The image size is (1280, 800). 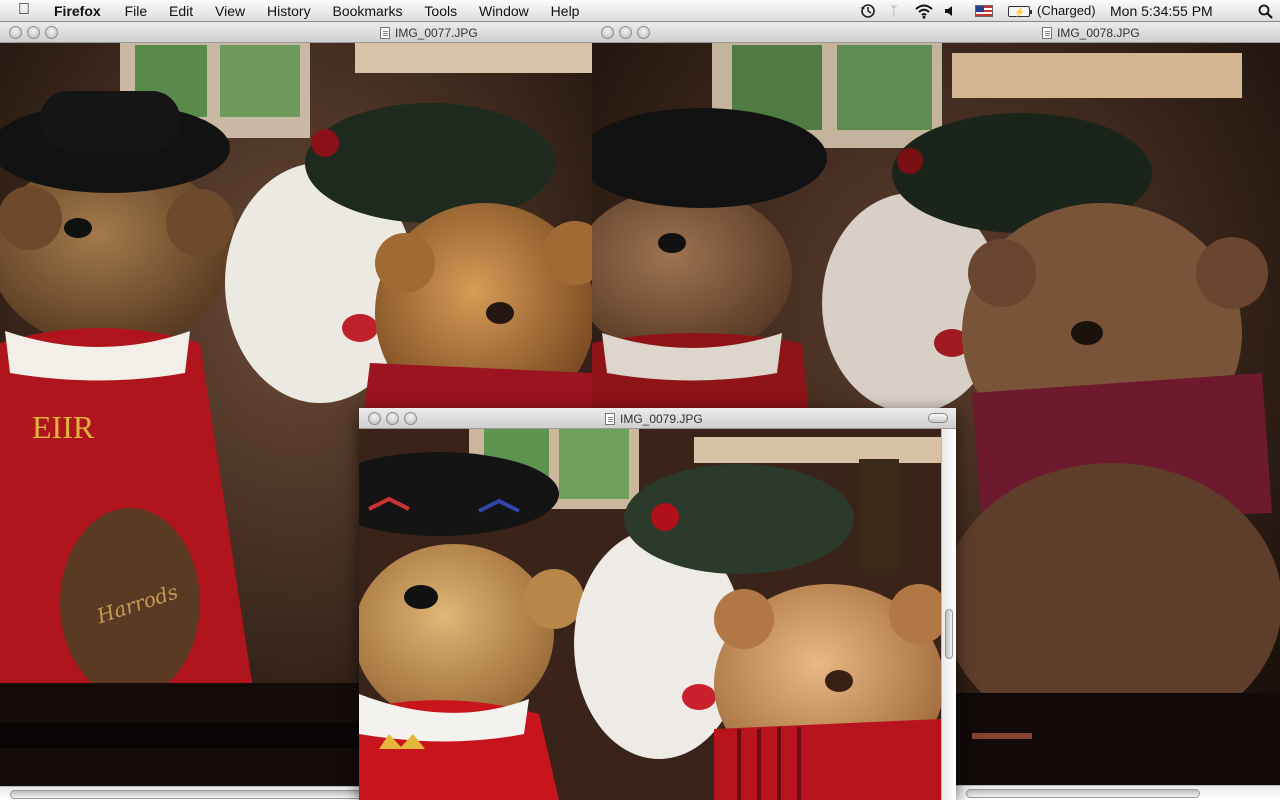 What do you see at coordinates (1066, 10) in the screenshot?
I see `battery-status: (Charged)` at bounding box center [1066, 10].